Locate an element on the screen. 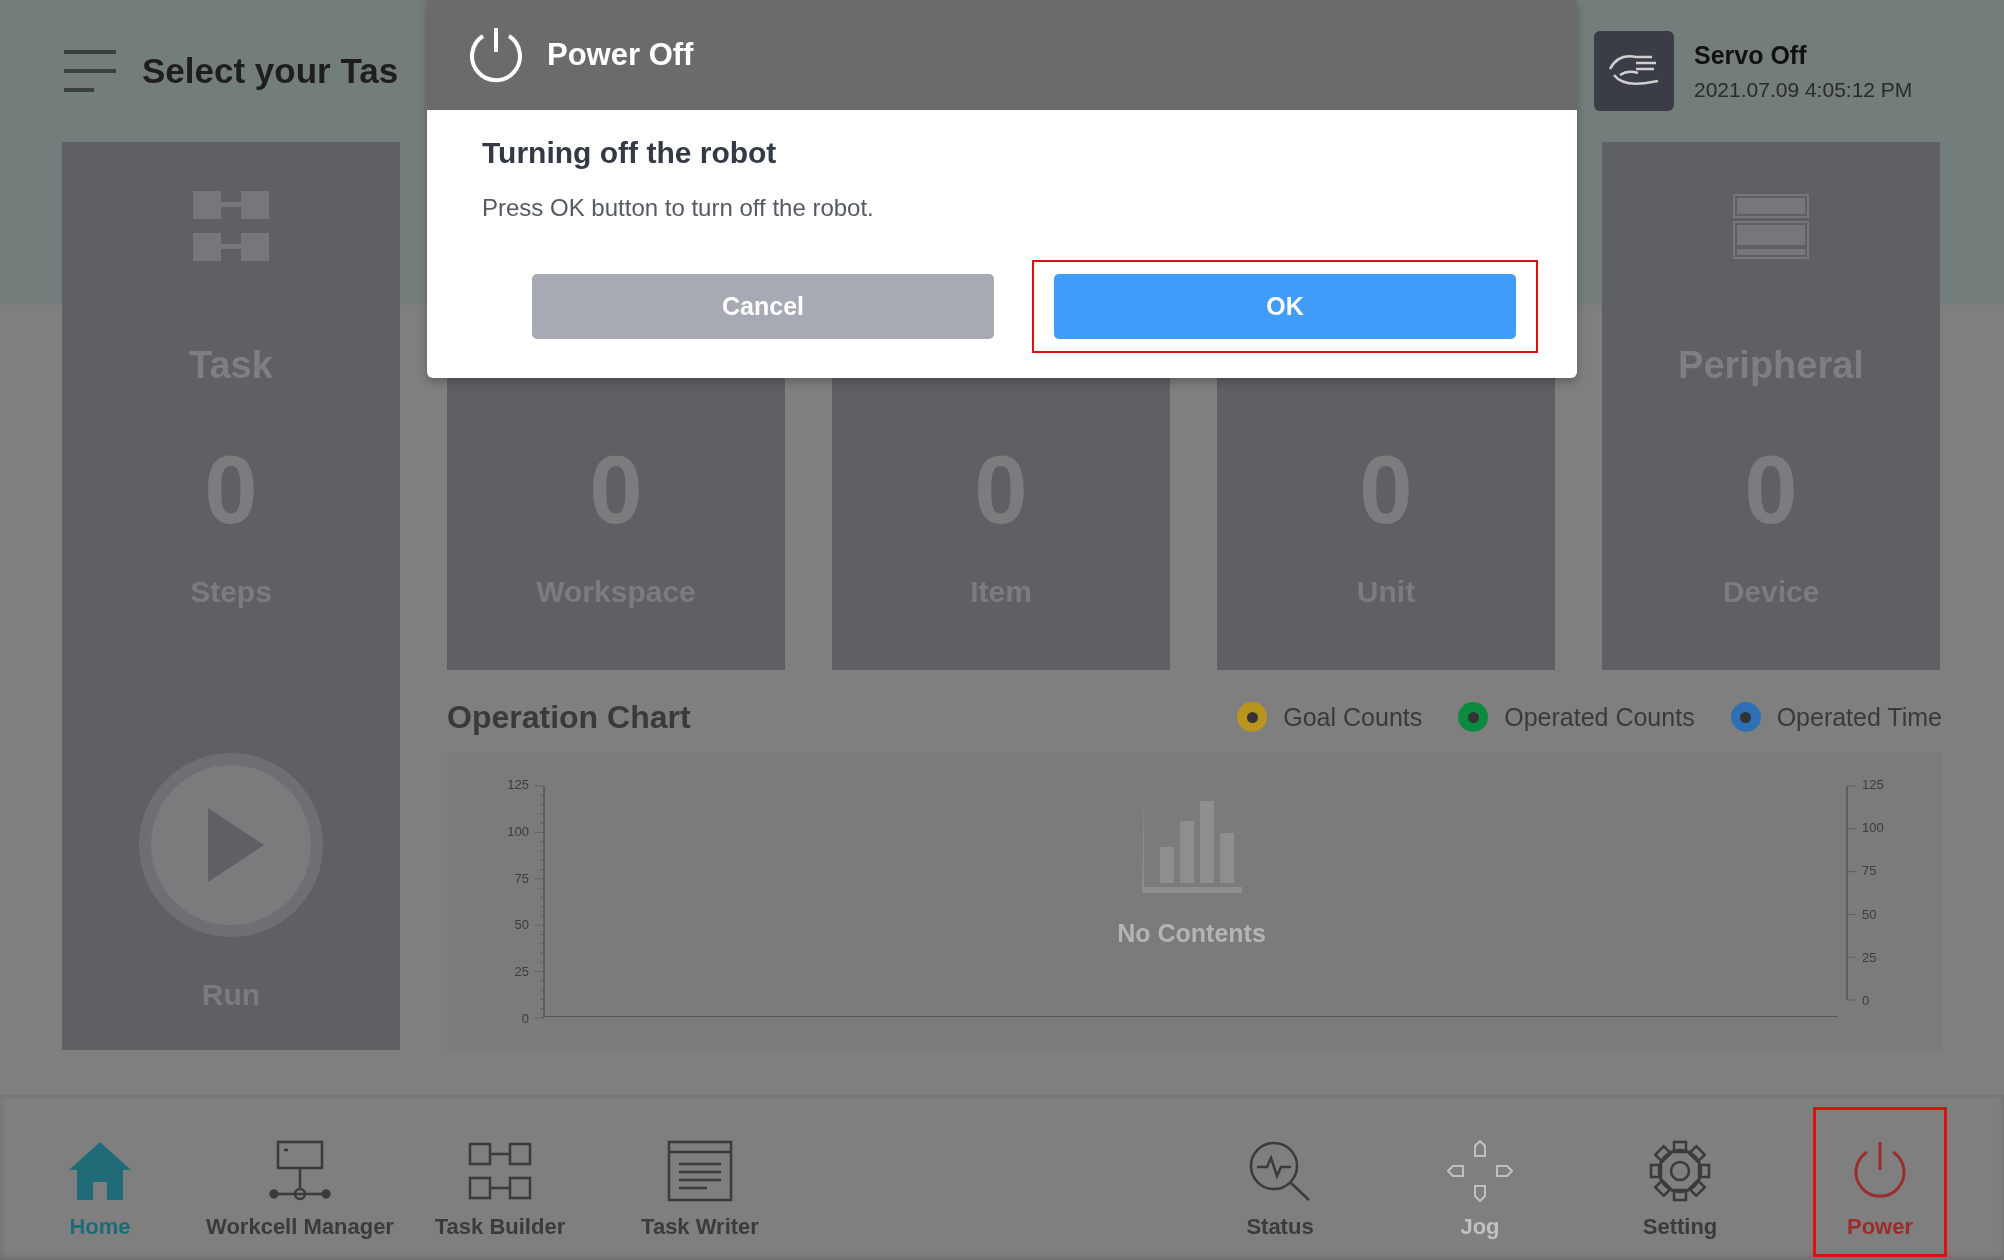  empty-message: No Contents is located at coordinates (1191, 933).